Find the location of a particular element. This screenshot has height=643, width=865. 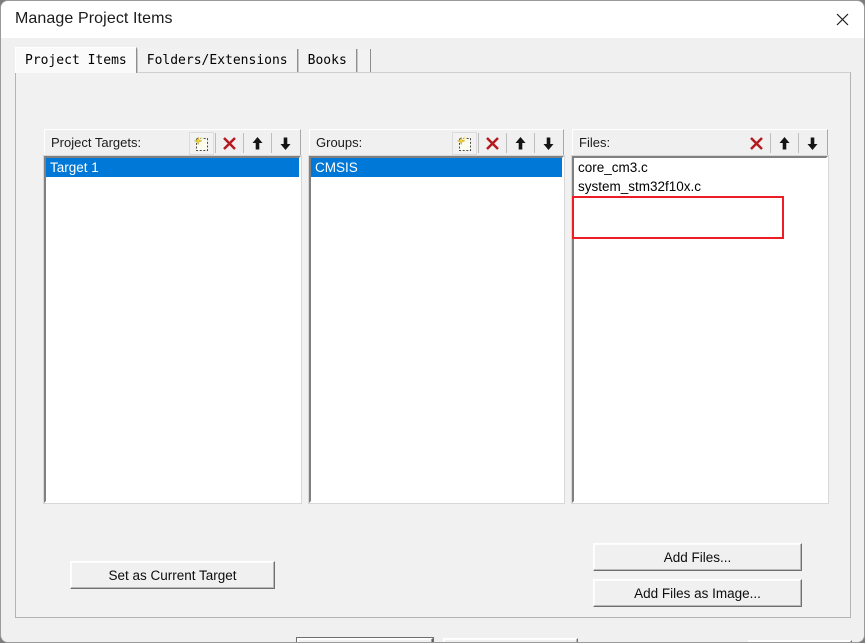

files-header: Files: is located at coordinates (700, 142).